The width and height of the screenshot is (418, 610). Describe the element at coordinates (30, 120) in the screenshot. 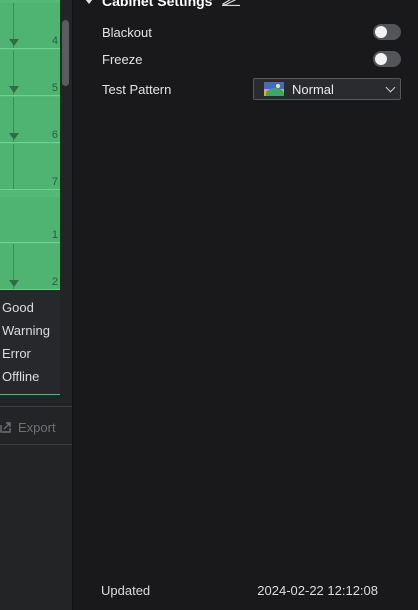

I see `cabinet-cell: 6` at that location.